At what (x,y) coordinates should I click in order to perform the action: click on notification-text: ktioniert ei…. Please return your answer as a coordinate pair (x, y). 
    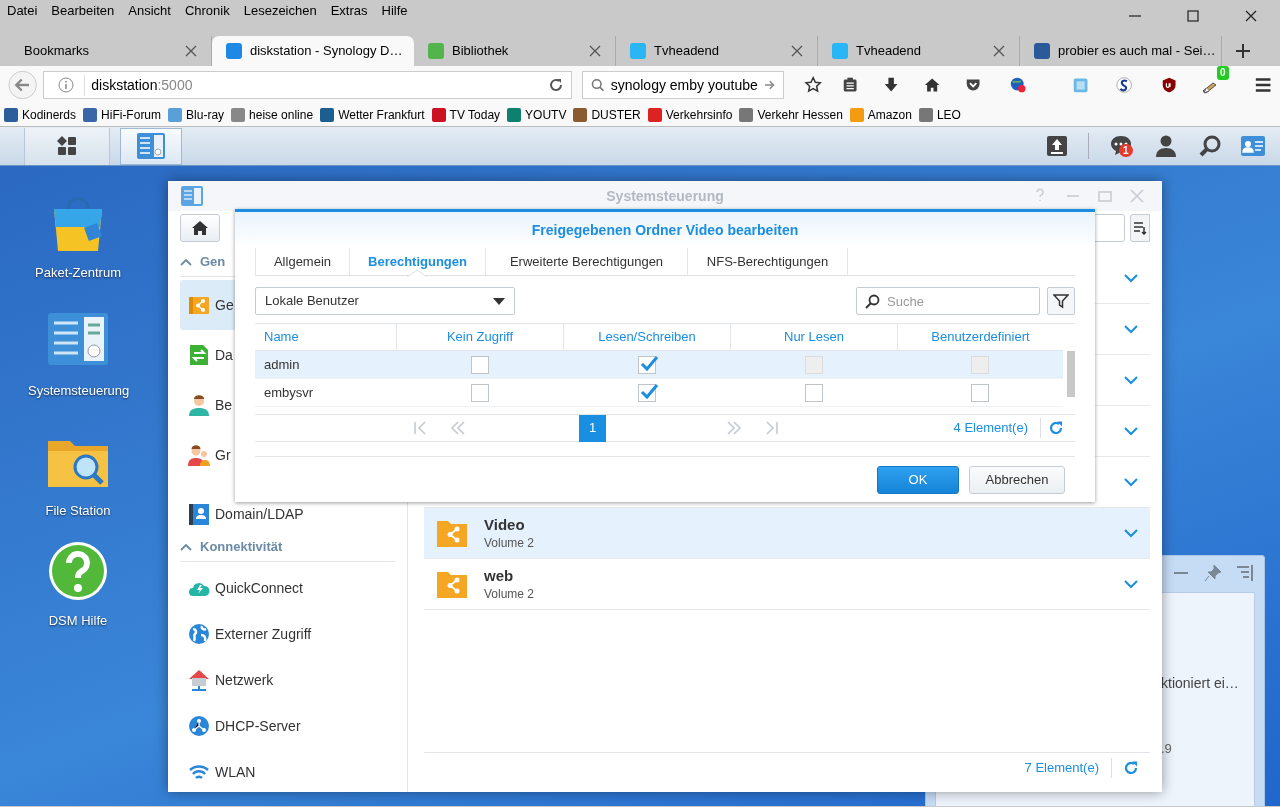
    Looking at the image, I should click on (1200, 683).